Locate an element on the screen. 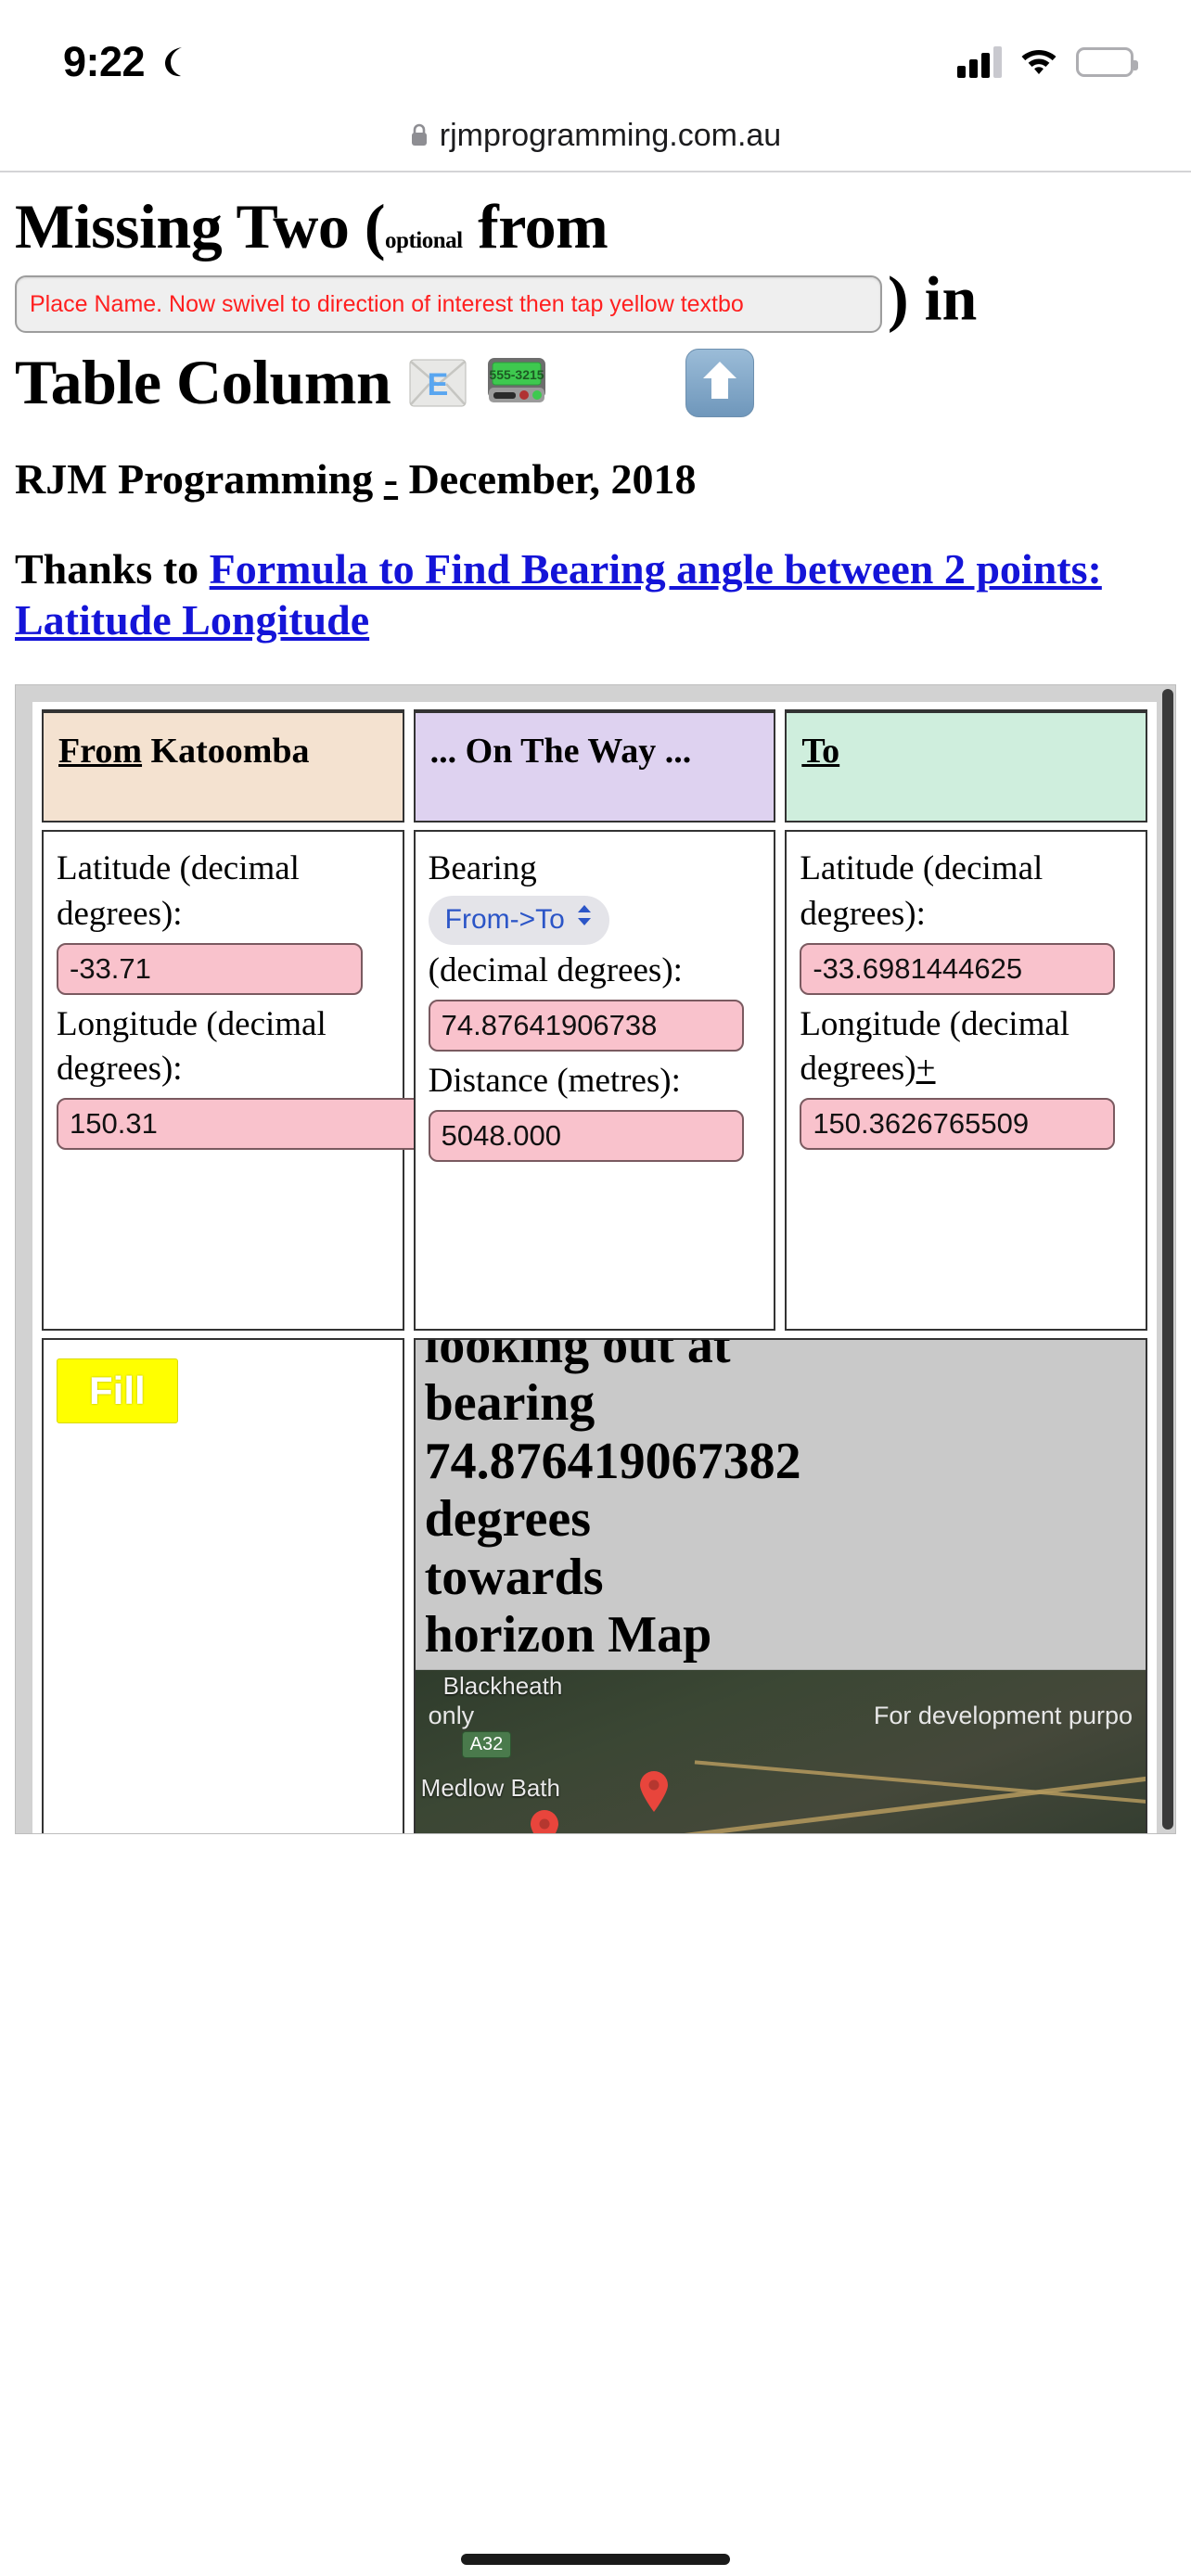 The image size is (1191, 2576). byline-author: RJM Programming is located at coordinates (199, 479).